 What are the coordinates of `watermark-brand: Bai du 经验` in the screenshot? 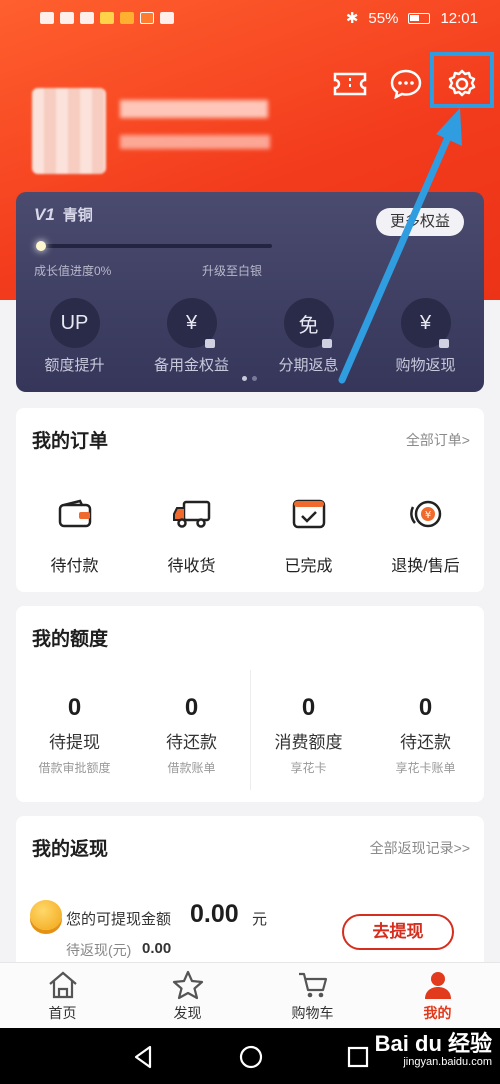 It's located at (433, 1043).